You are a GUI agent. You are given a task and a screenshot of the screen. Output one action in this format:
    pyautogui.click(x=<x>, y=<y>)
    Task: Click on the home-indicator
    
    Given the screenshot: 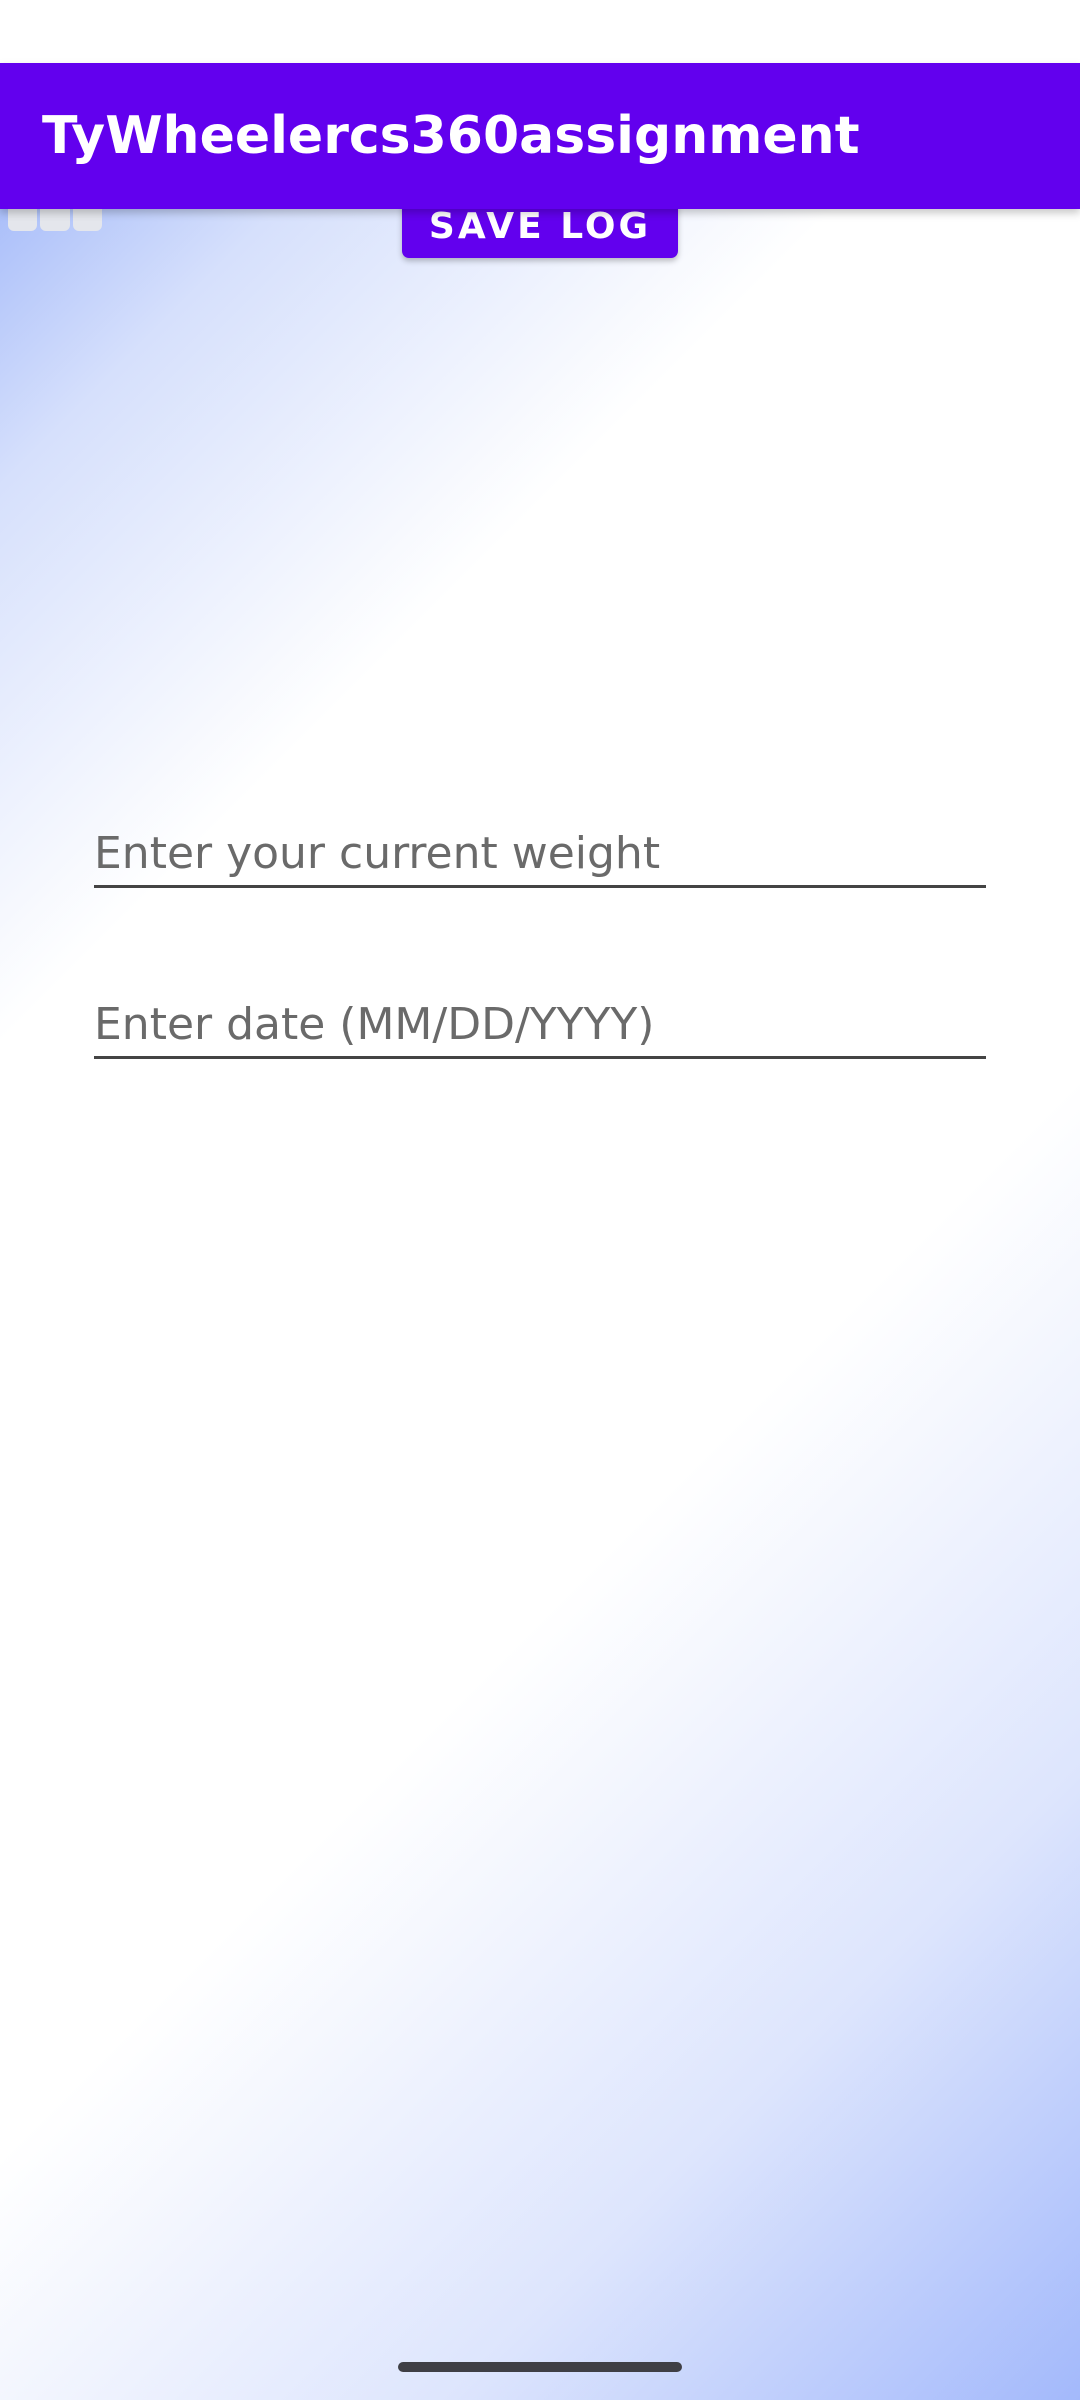 What is the action you would take?
    pyautogui.click(x=540, y=2367)
    